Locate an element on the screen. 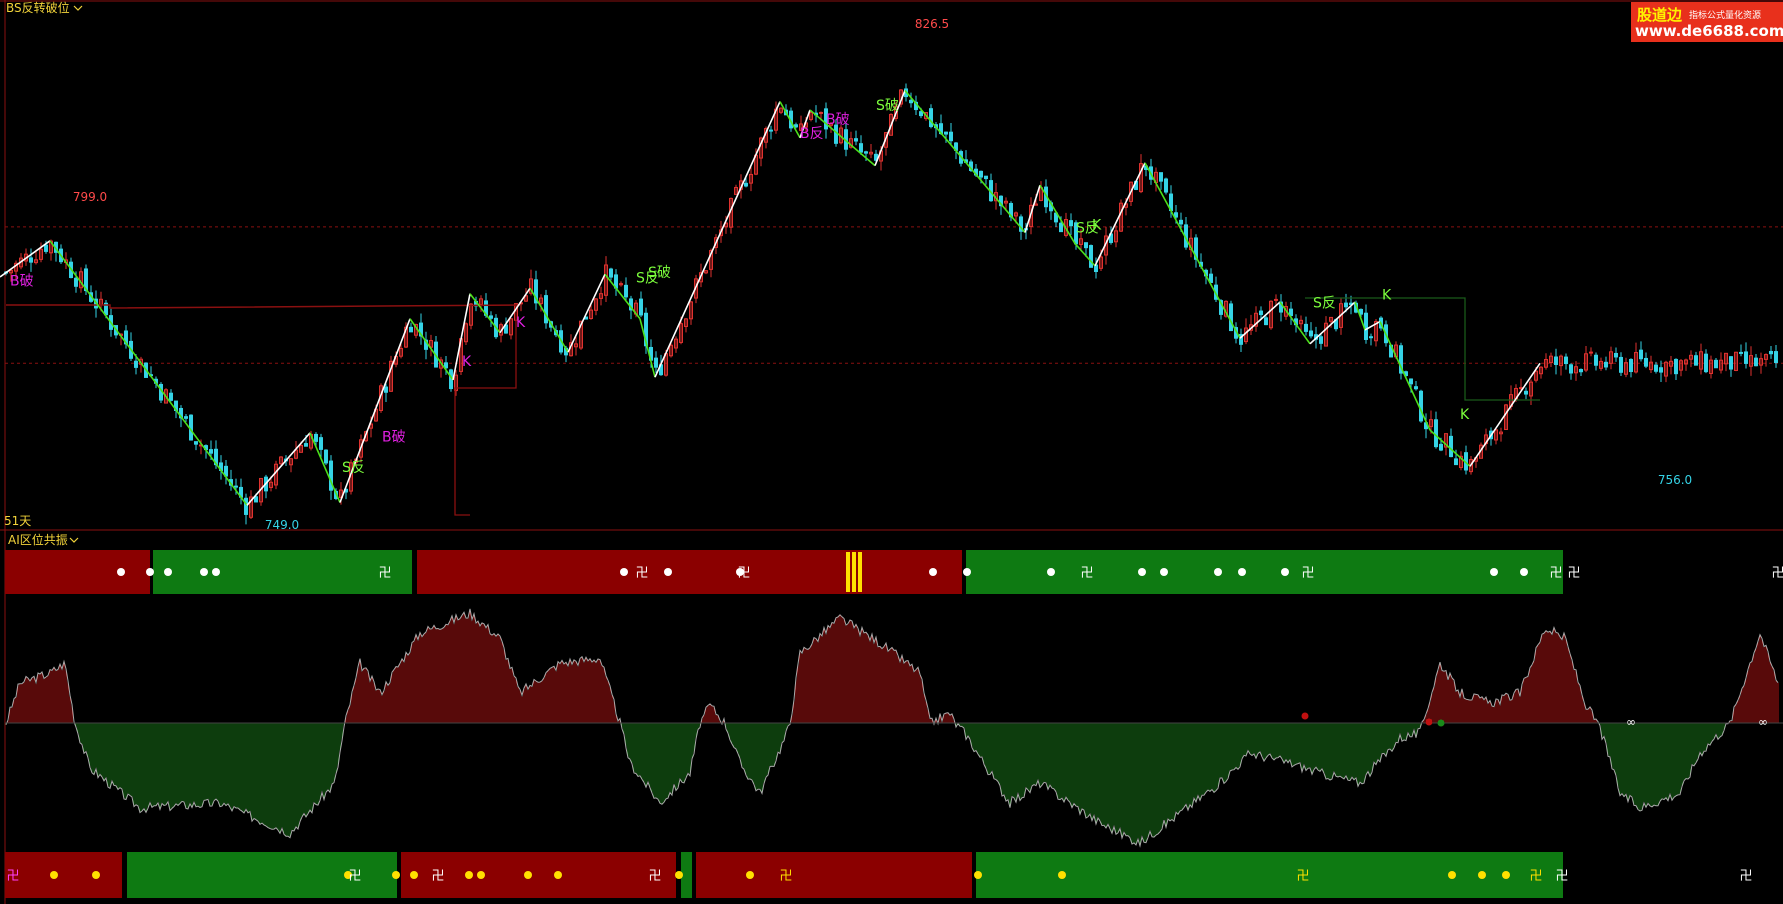  bottom-resonance-band: 卍卍卍卍卍卍卍卍卍 is located at coordinates (879, 875).